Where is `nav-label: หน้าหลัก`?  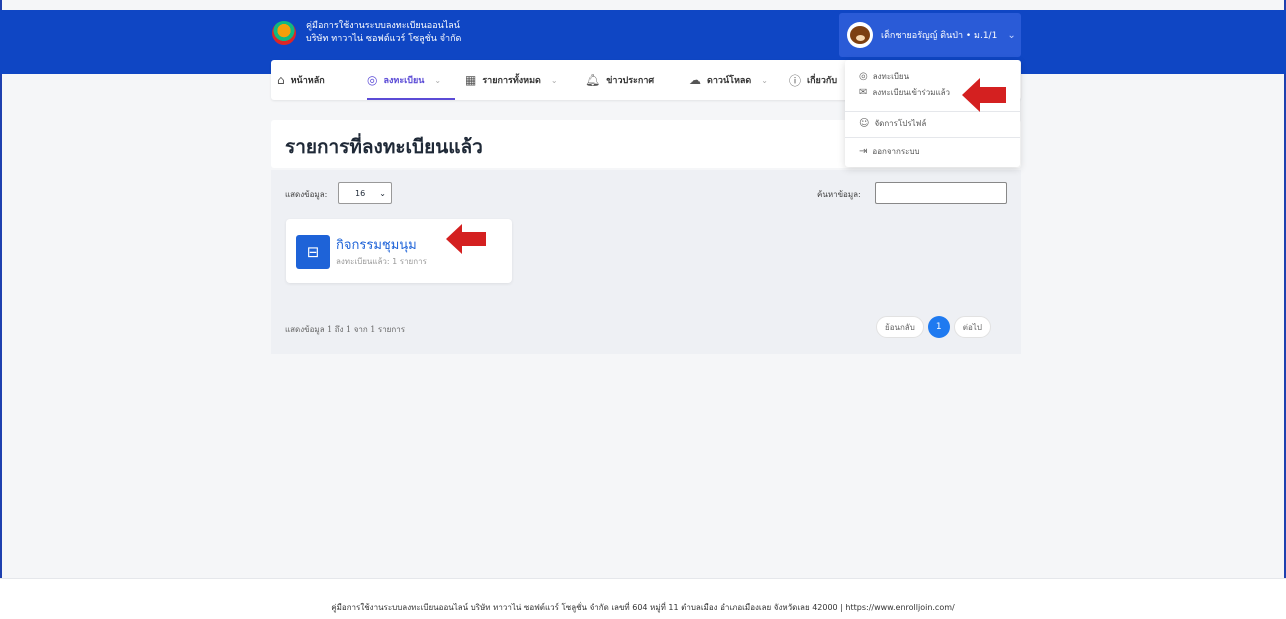 nav-label: หน้าหลัก is located at coordinates (307, 81).